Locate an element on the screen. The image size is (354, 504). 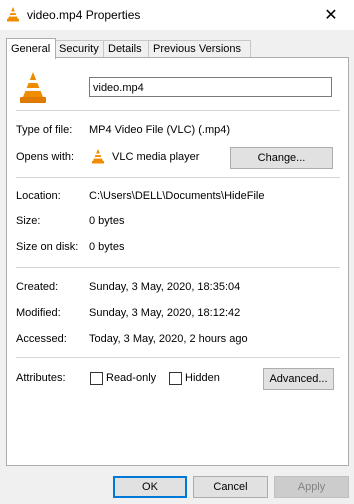
apply-button: Apply is located at coordinates (311, 487).